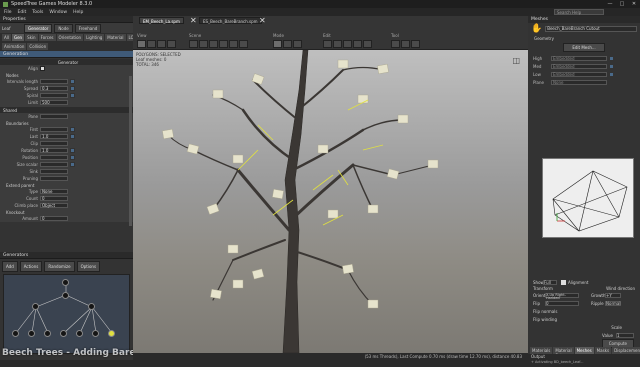 Image resolution: width=640 pixels, height=367 pixels. I want to click on alignment-checkbox, so click(563, 282).